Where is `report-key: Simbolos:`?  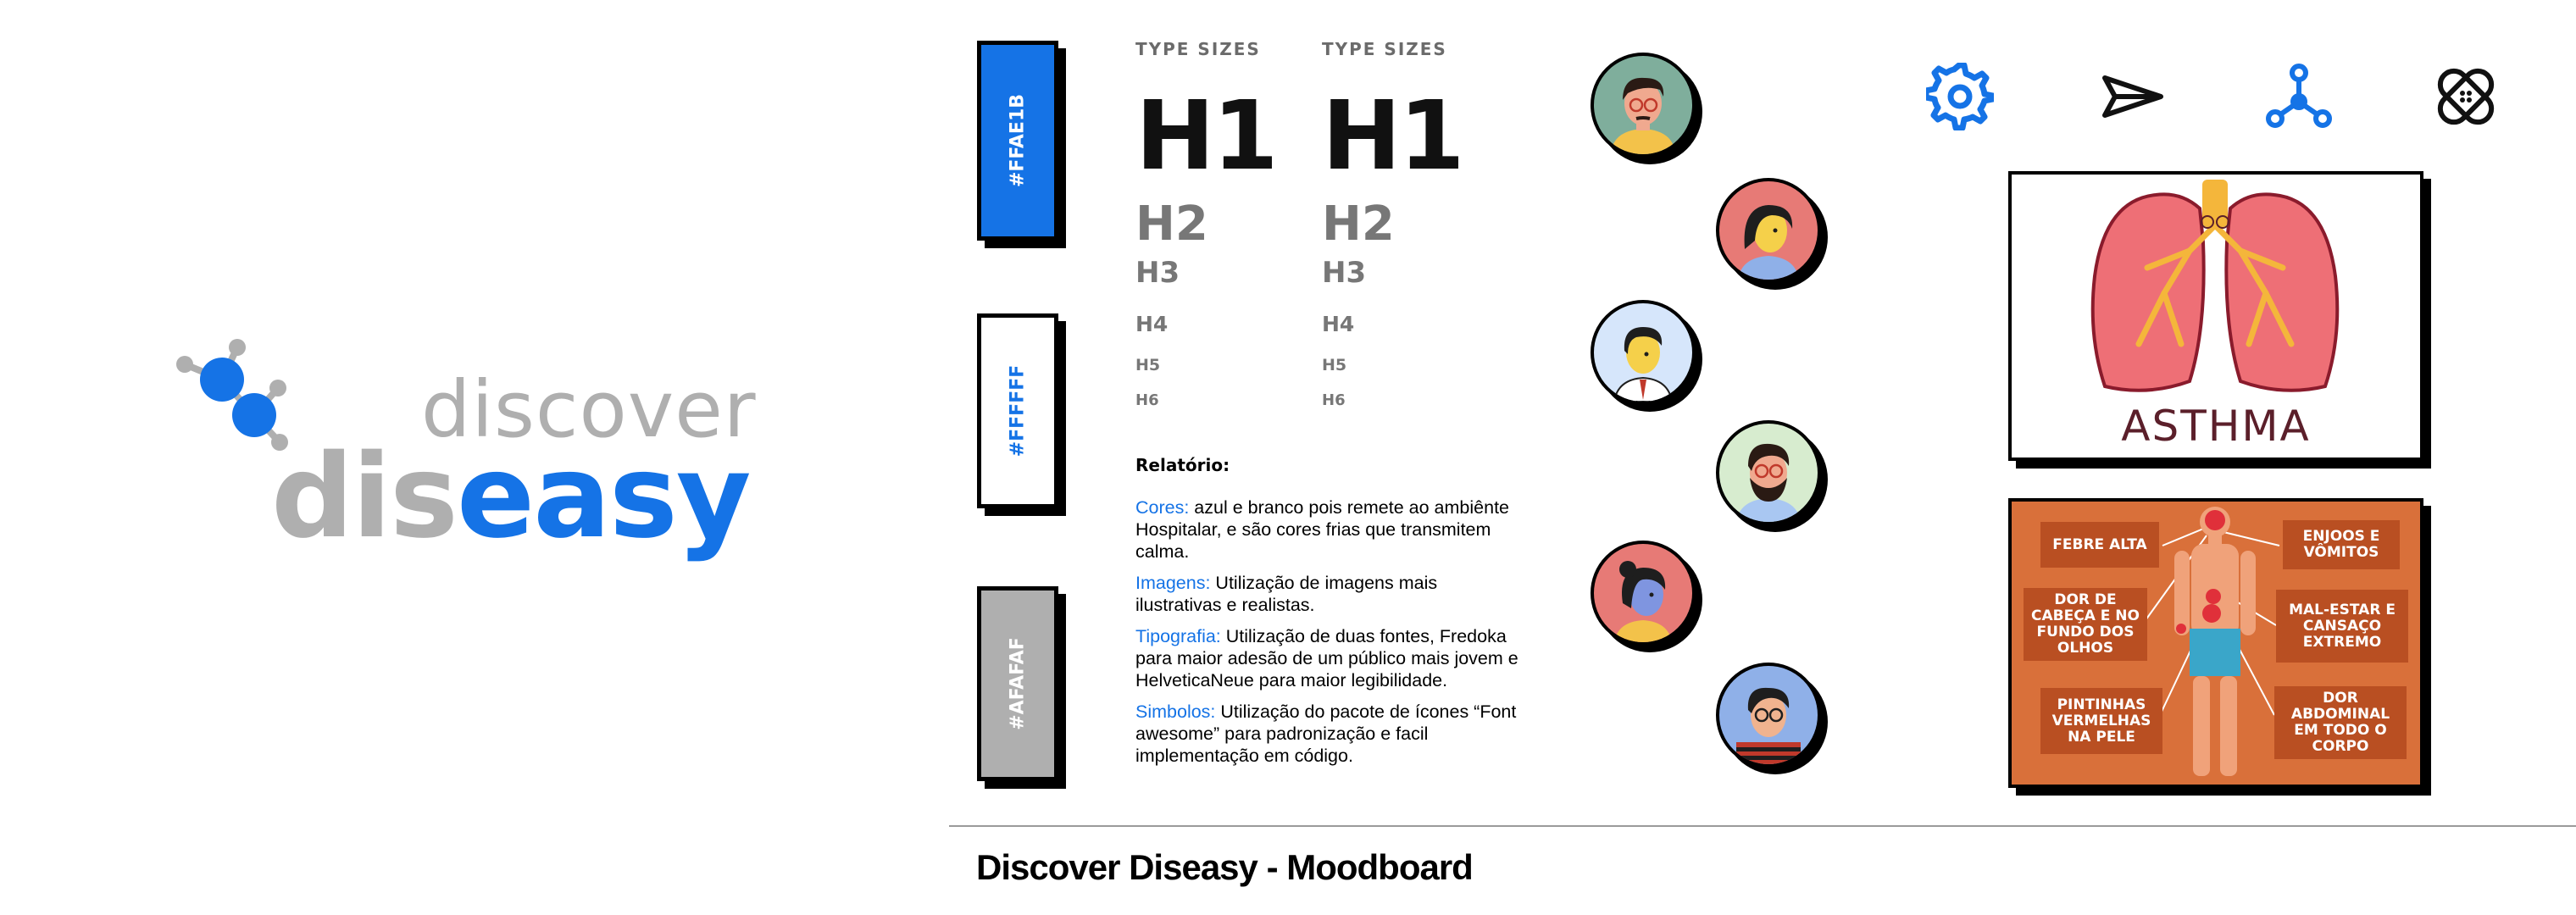 report-key: Simbolos: is located at coordinates (1175, 712).